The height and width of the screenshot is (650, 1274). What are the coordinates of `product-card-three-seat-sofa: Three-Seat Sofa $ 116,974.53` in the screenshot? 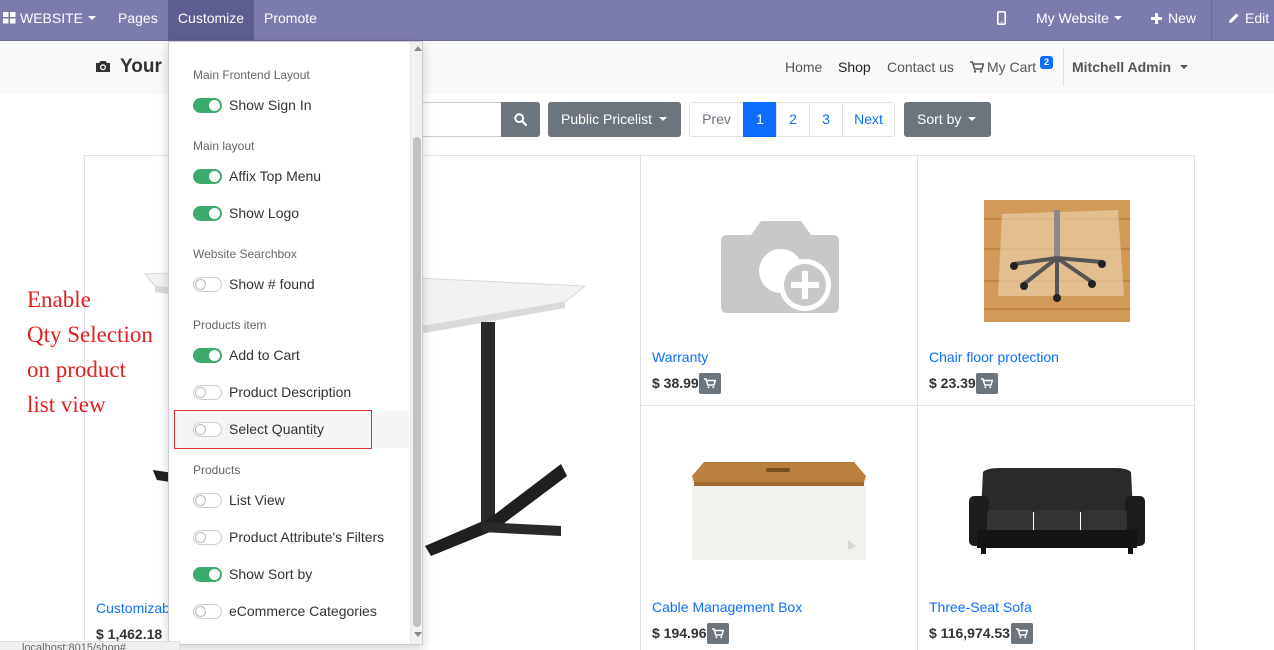 It's located at (1056, 527).